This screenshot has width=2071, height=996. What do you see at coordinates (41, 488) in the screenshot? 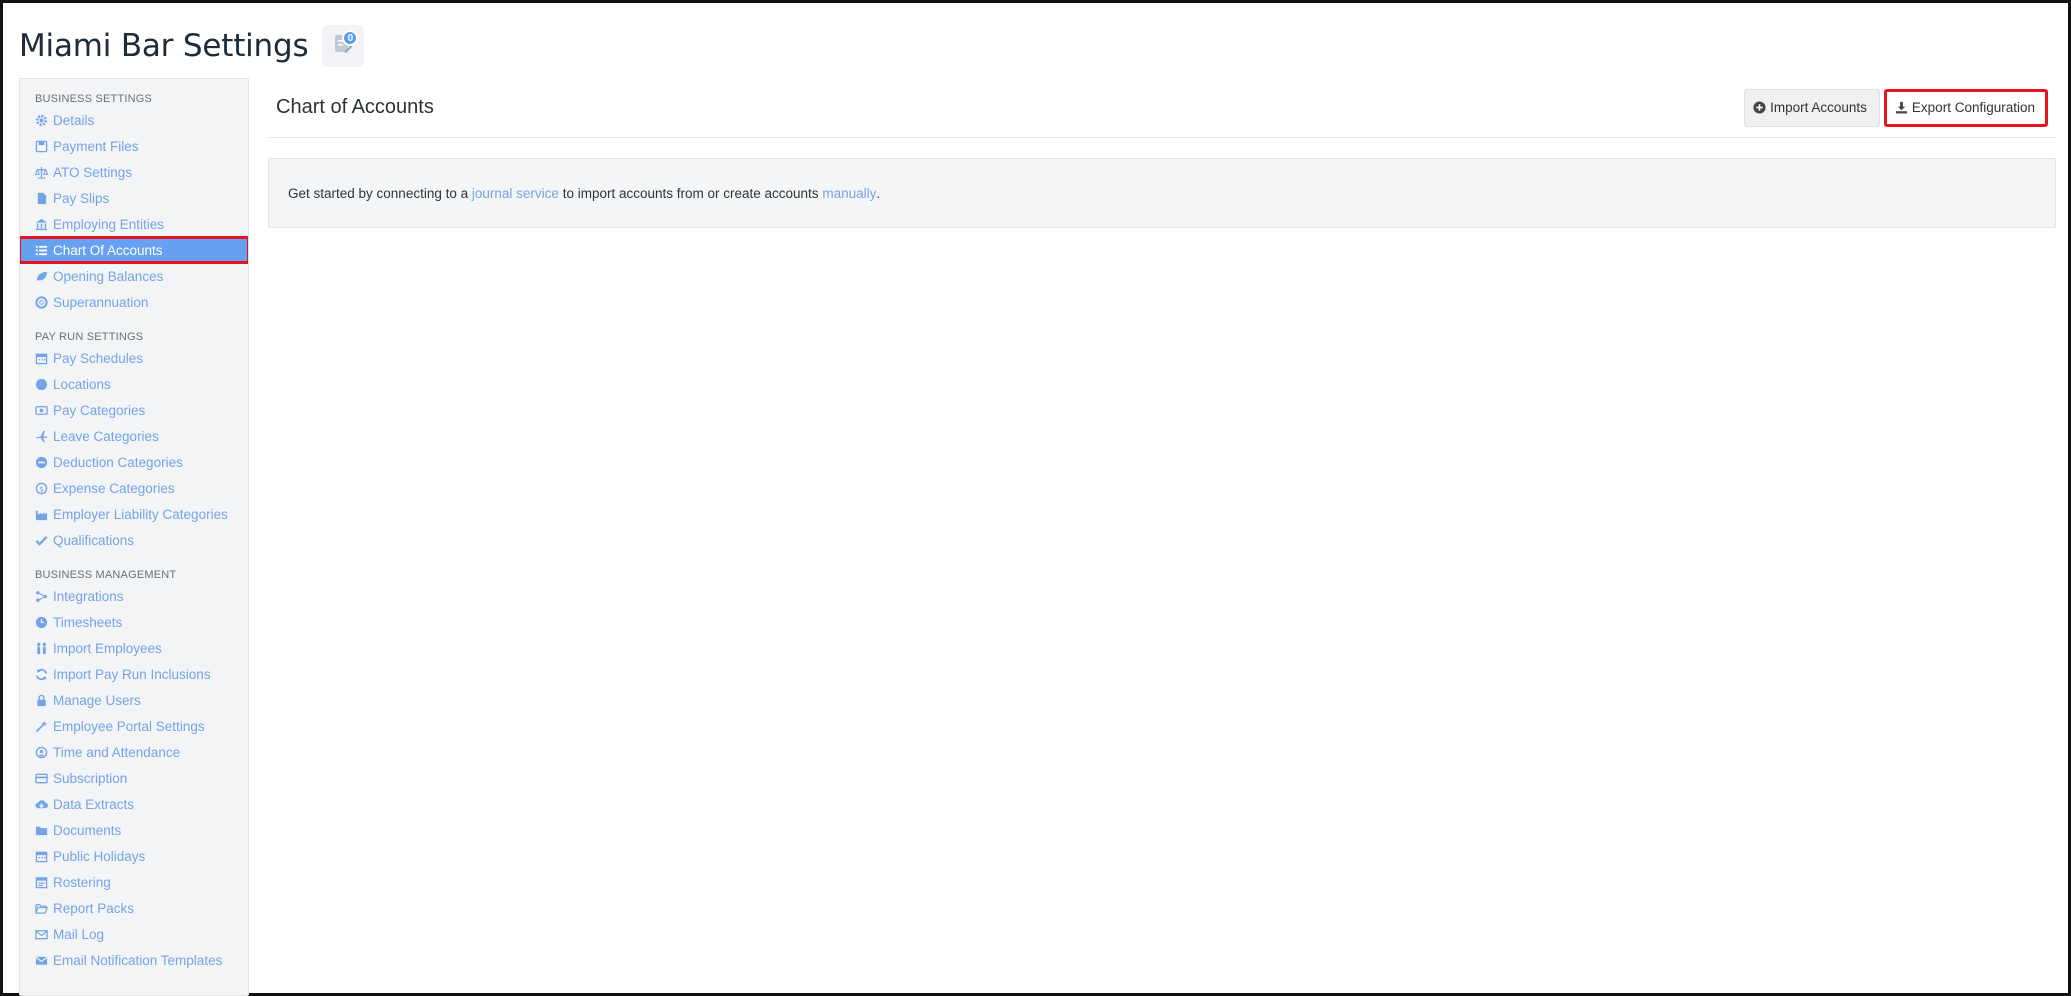
I see `dollar-cycle-icon: $` at bounding box center [41, 488].